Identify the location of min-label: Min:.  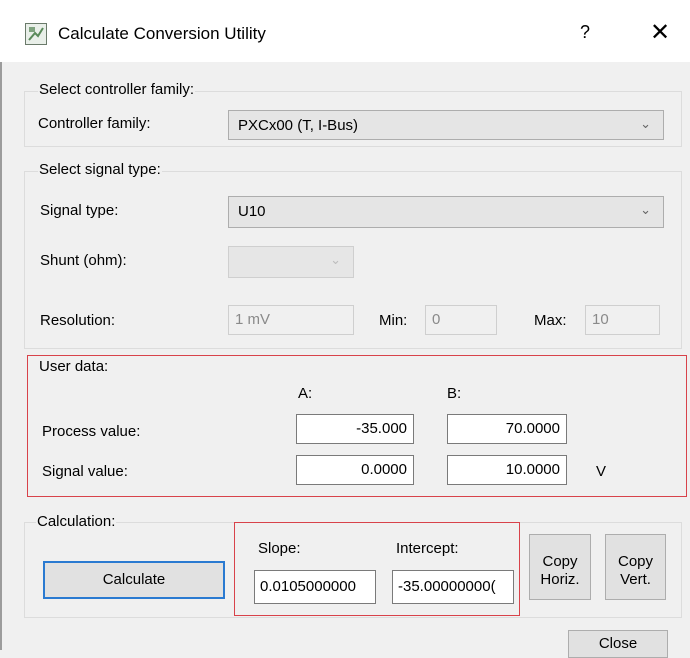
(393, 320).